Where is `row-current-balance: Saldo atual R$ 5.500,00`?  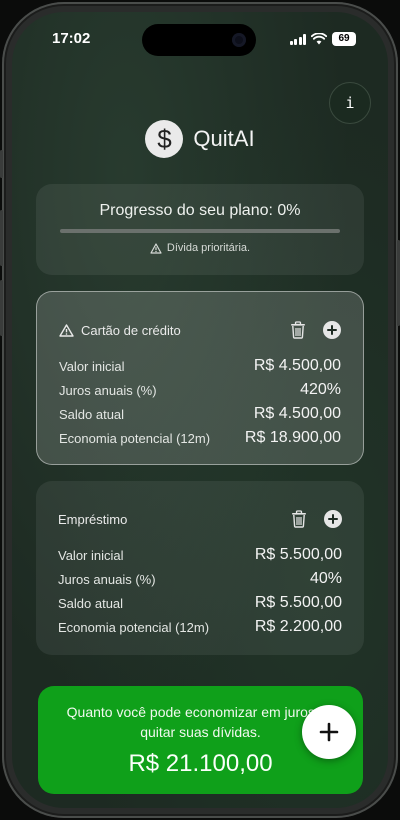 row-current-balance: Saldo atual R$ 5.500,00 is located at coordinates (200, 603).